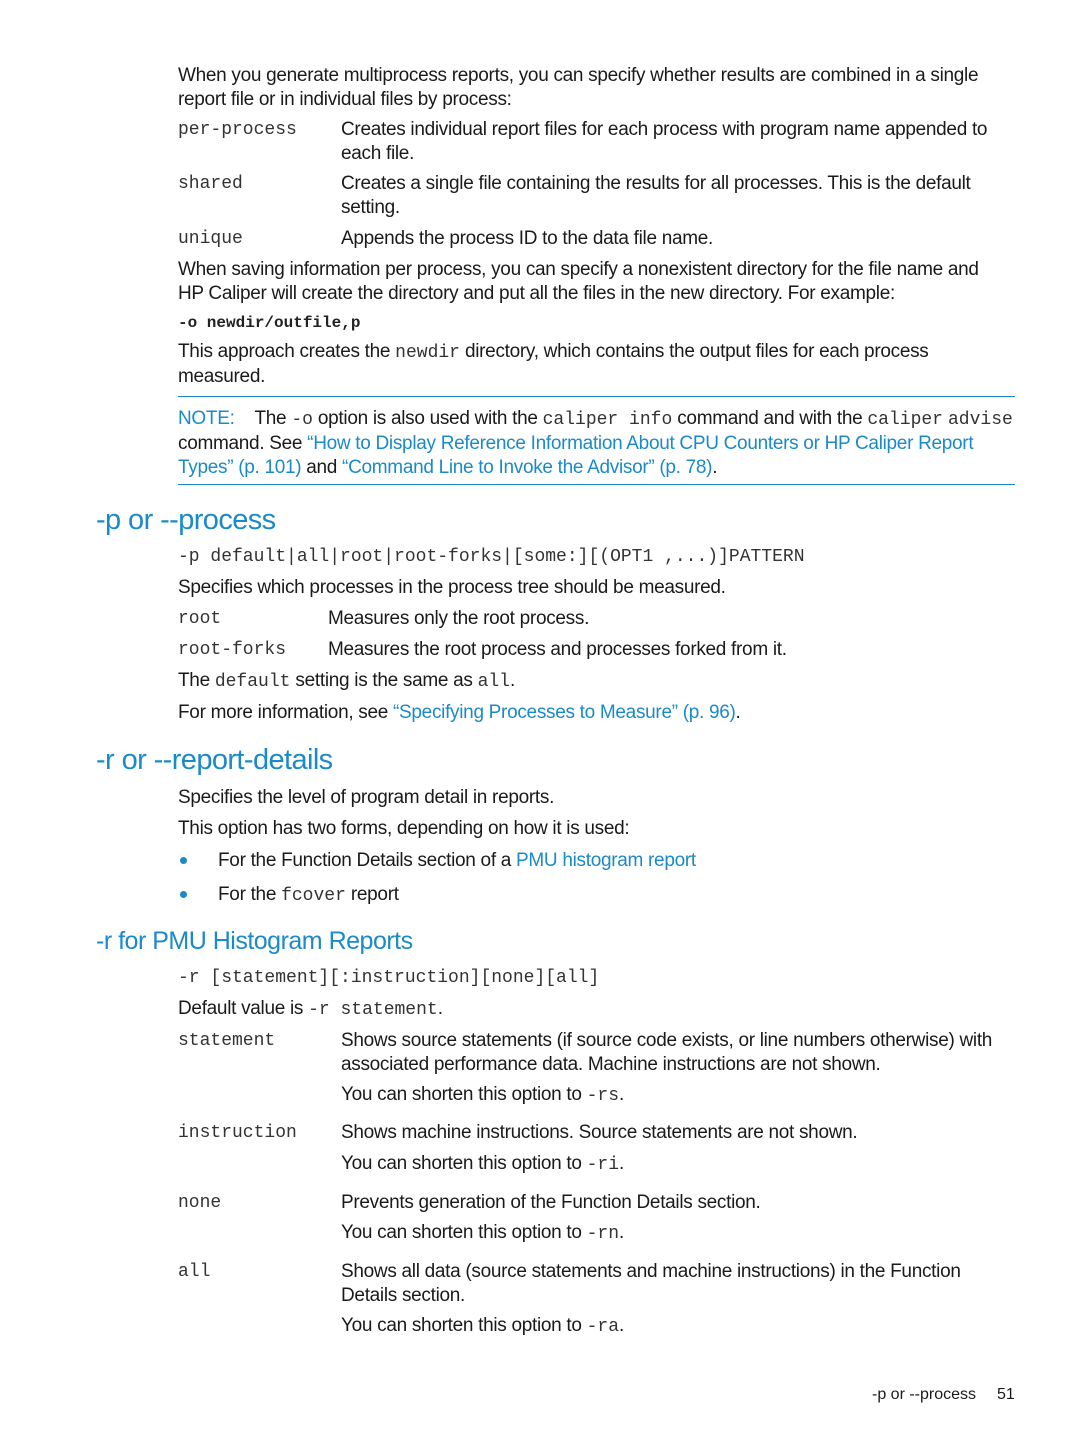 Image resolution: width=1080 pixels, height=1438 pixels. What do you see at coordinates (384, 680) in the screenshot?
I see `text: setting is the same as` at bounding box center [384, 680].